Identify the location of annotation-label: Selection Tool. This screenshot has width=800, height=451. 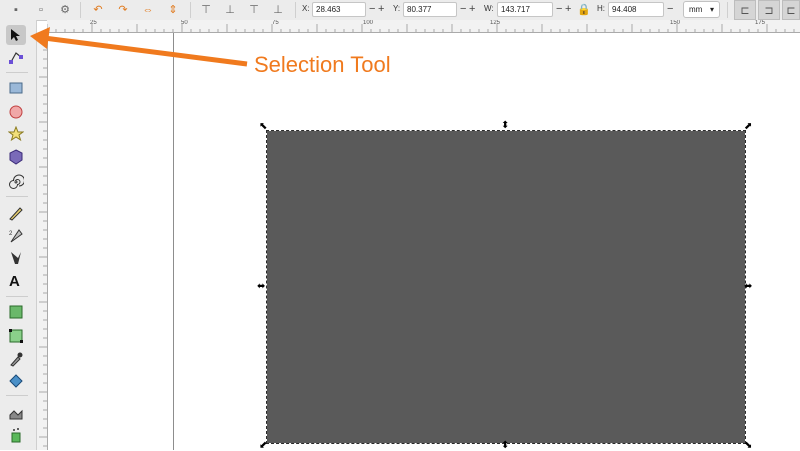
(322, 64).